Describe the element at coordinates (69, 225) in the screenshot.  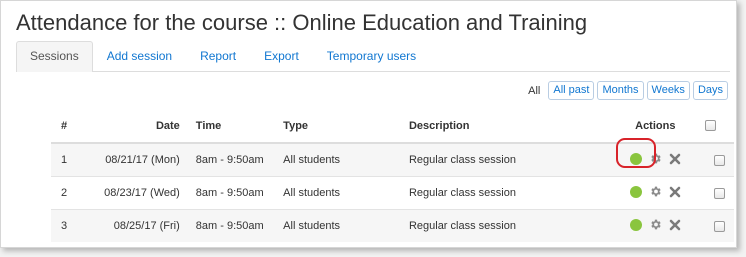
I see `row-number: 3` at that location.